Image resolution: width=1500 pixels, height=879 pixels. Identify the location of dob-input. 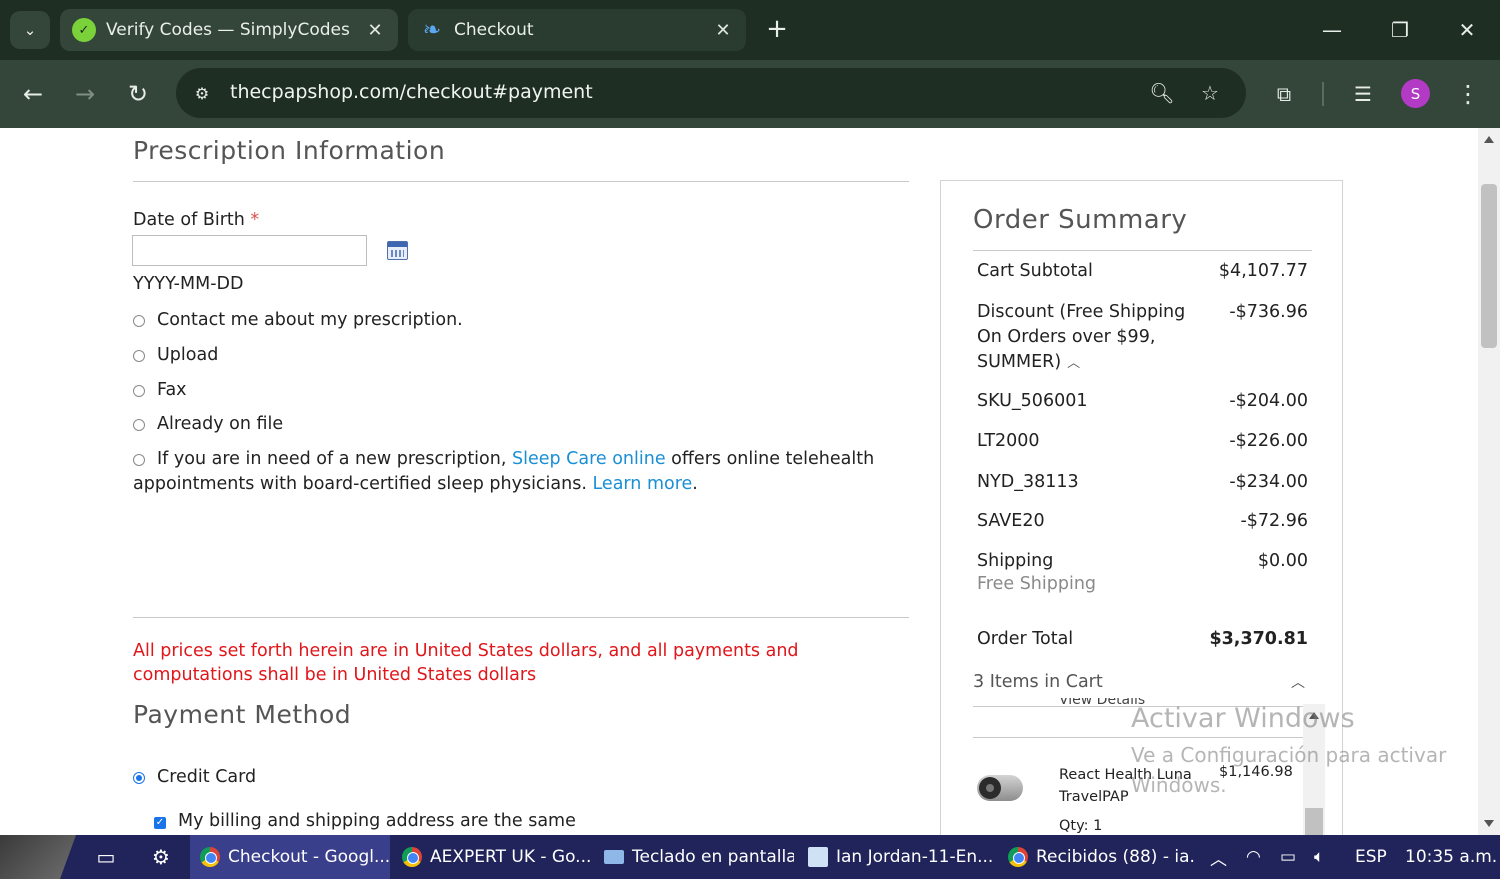
(249, 250).